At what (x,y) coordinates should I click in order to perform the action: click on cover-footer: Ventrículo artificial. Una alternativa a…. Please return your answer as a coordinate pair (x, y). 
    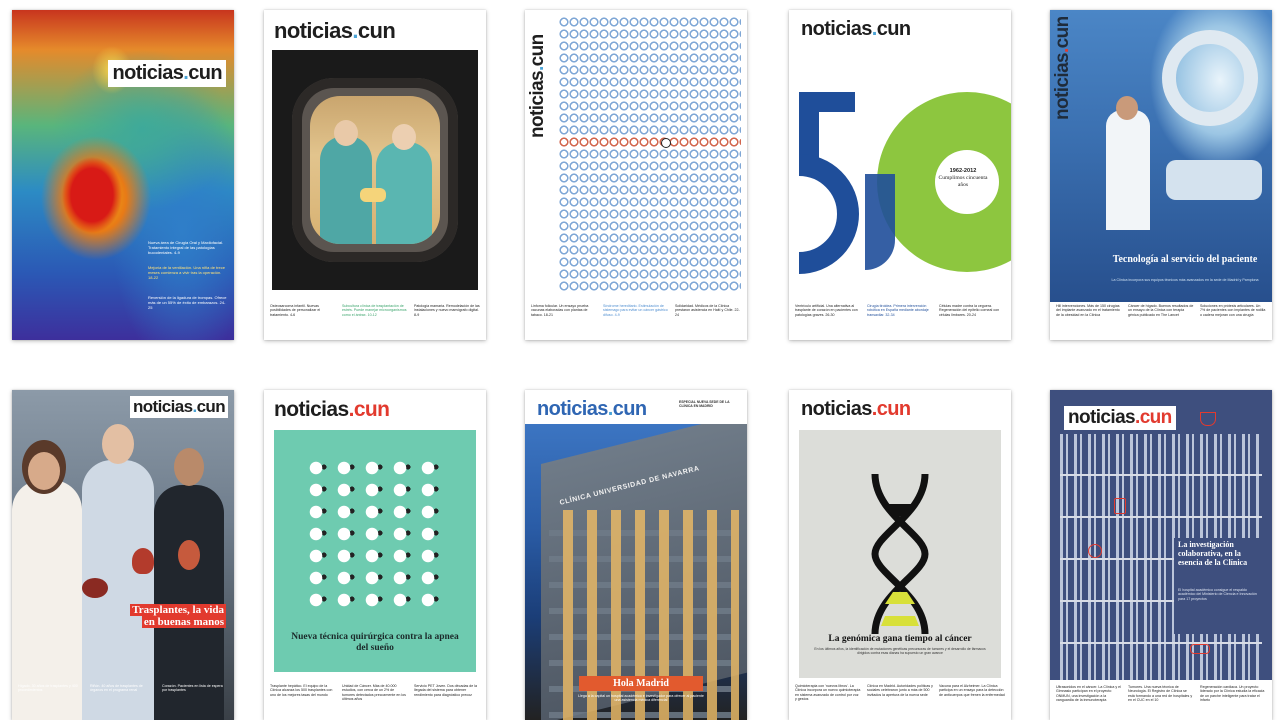
    Looking at the image, I should click on (900, 319).